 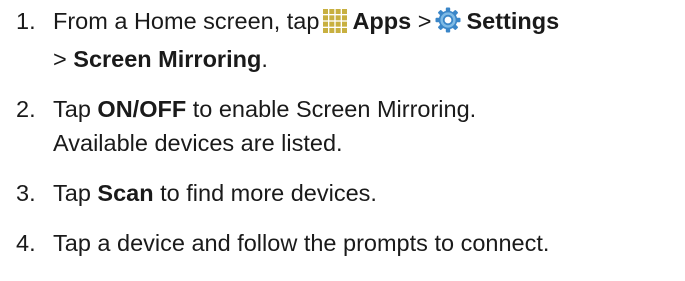 What do you see at coordinates (513, 21) in the screenshot?
I see `settings-label: Settings` at bounding box center [513, 21].